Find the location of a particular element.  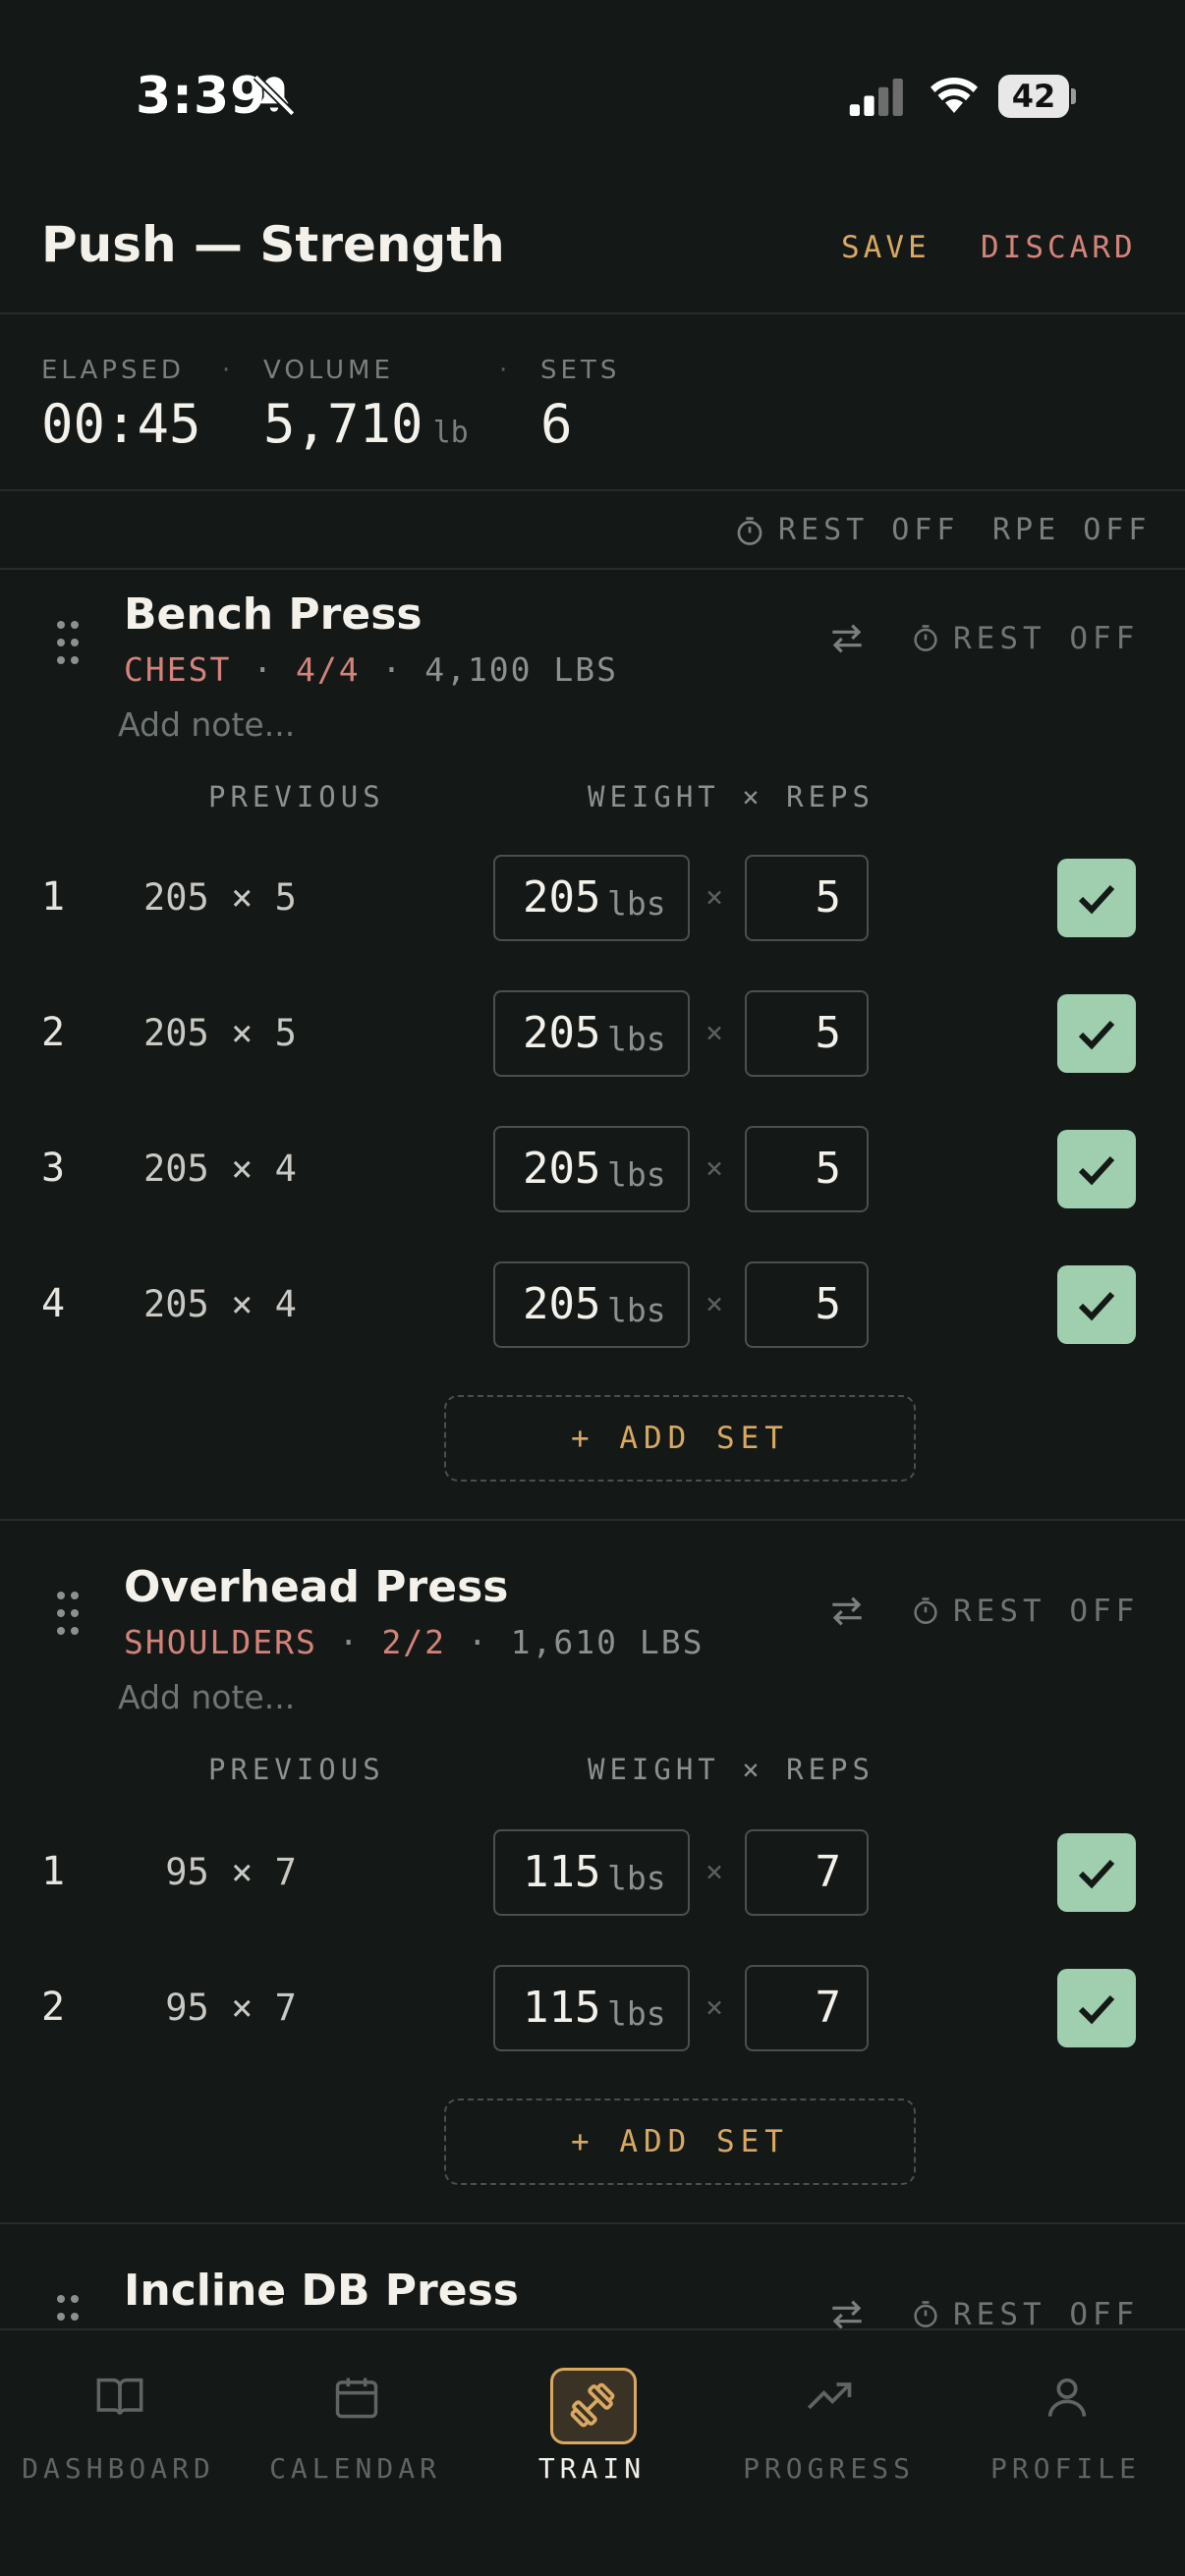

exercise-volume: 1,610 LBS is located at coordinates (608, 1642).